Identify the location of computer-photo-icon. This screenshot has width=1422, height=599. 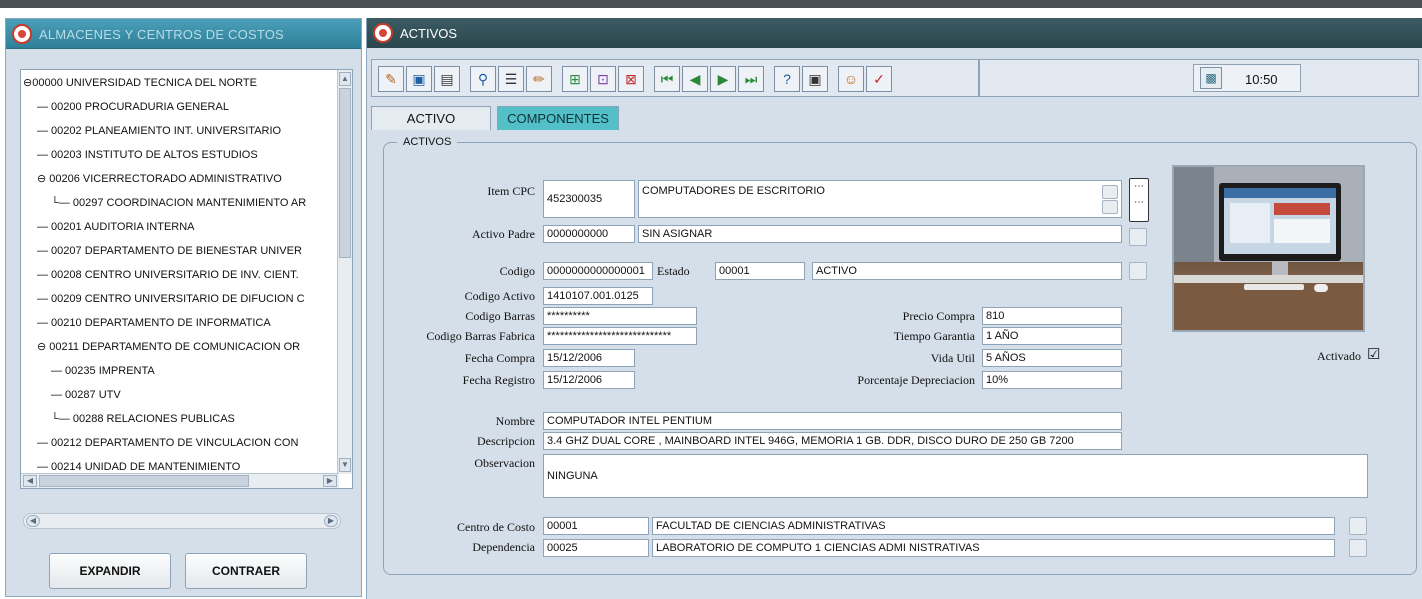
(1268, 248).